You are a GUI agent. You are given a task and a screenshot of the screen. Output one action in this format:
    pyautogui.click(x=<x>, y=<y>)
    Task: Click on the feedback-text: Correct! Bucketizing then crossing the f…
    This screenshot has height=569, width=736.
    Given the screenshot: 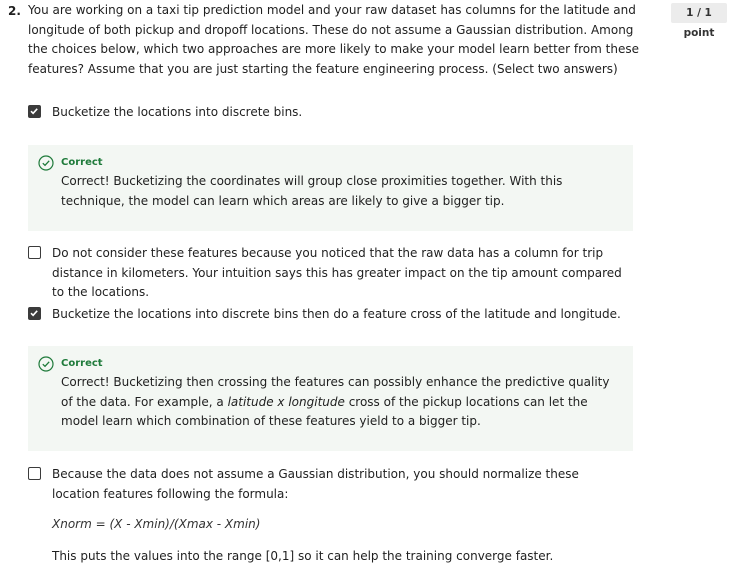 What is the action you would take?
    pyautogui.click(x=342, y=402)
    